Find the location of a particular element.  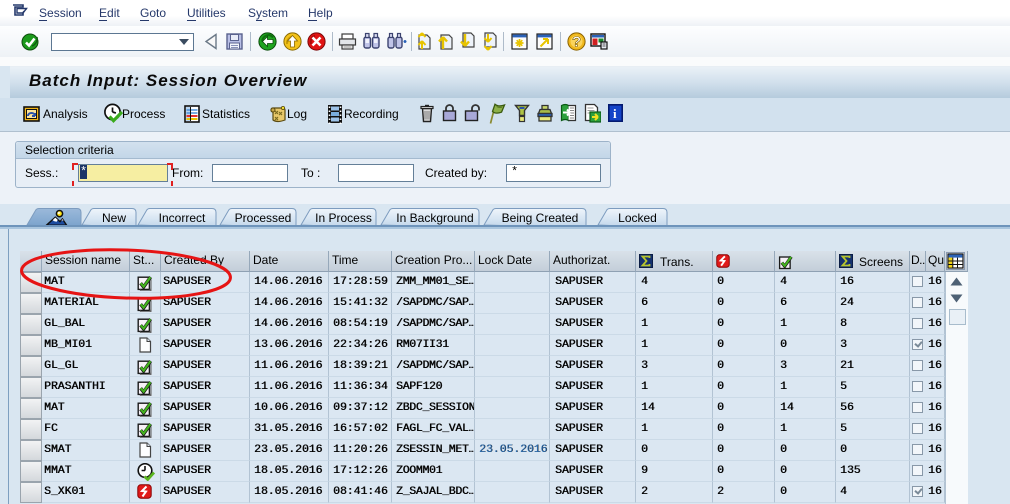

svg-text: Processed is located at coordinates (263, 218).